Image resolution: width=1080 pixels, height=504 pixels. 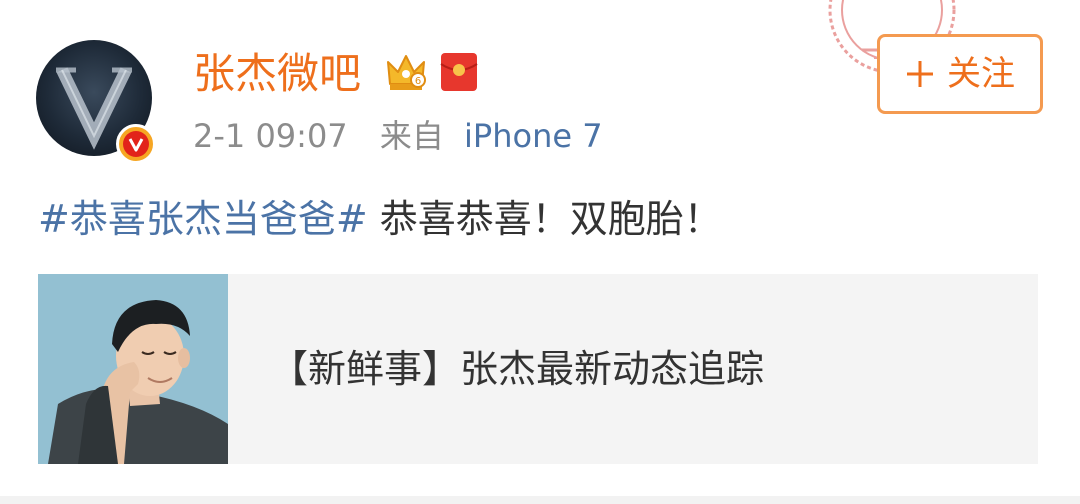 I want to click on follow-button-label: 关注, so click(x=981, y=74).